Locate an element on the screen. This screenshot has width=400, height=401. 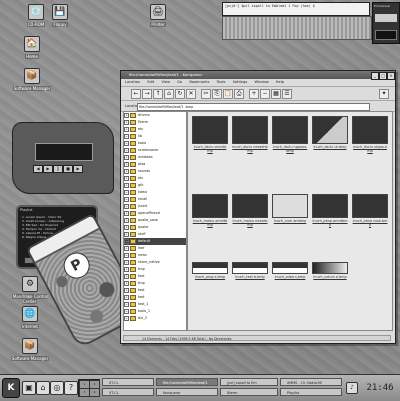
task-button: [pcl] xspoll to Em is located at coordinates (249, 382).